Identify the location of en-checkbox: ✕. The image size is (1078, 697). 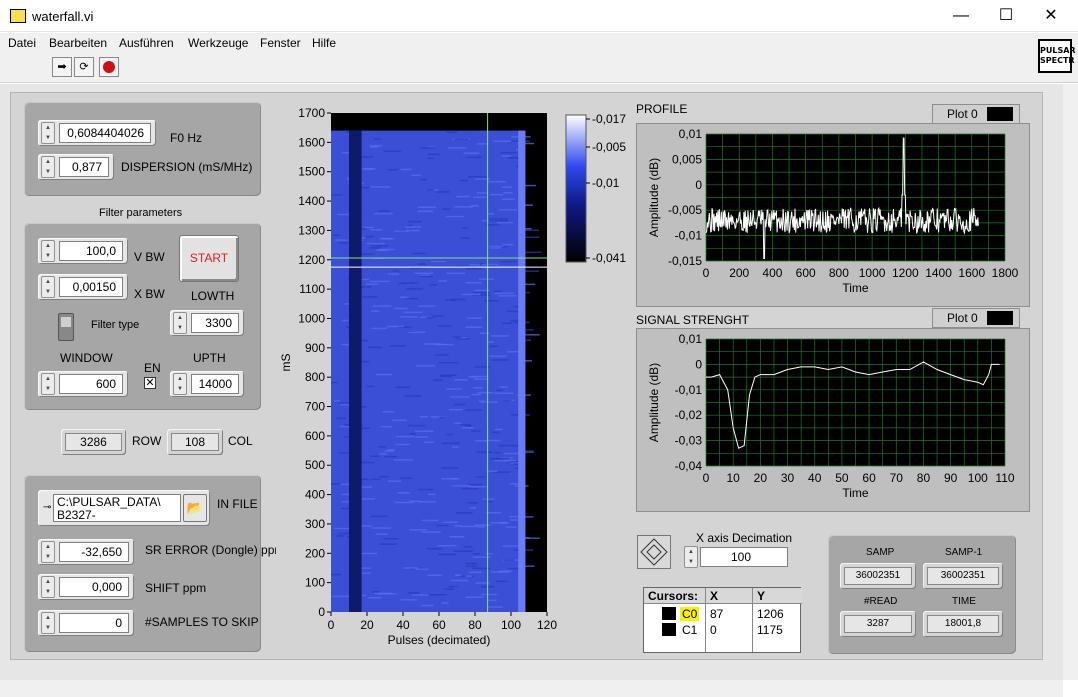
(150, 383).